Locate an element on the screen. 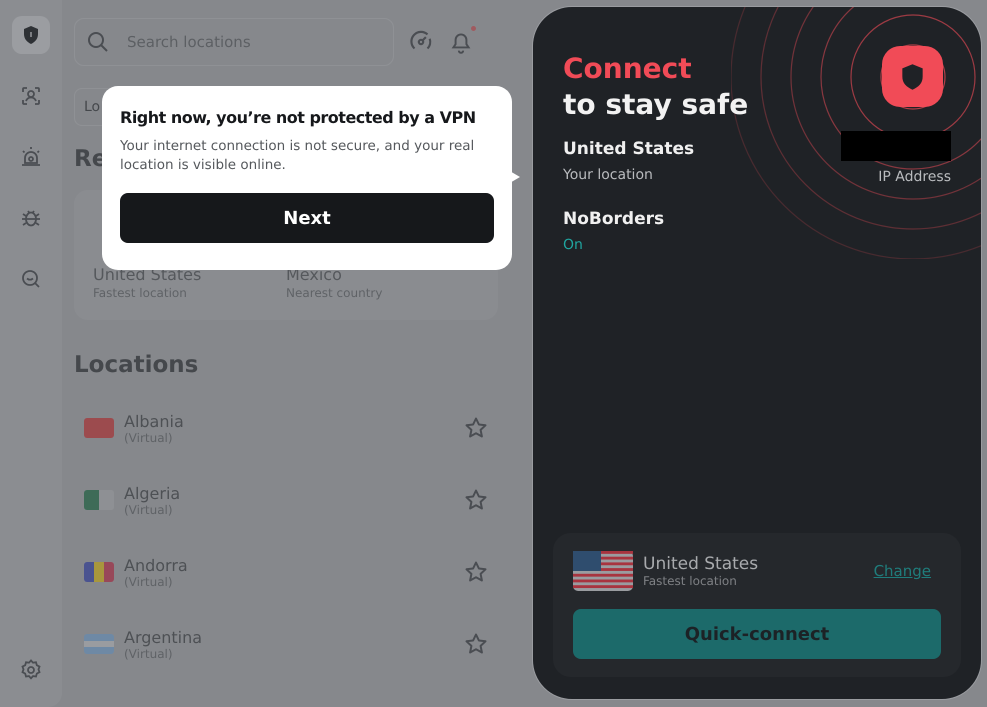 Image resolution: width=987 pixels, height=707 pixels. feature-name: NoBorders is located at coordinates (614, 219).